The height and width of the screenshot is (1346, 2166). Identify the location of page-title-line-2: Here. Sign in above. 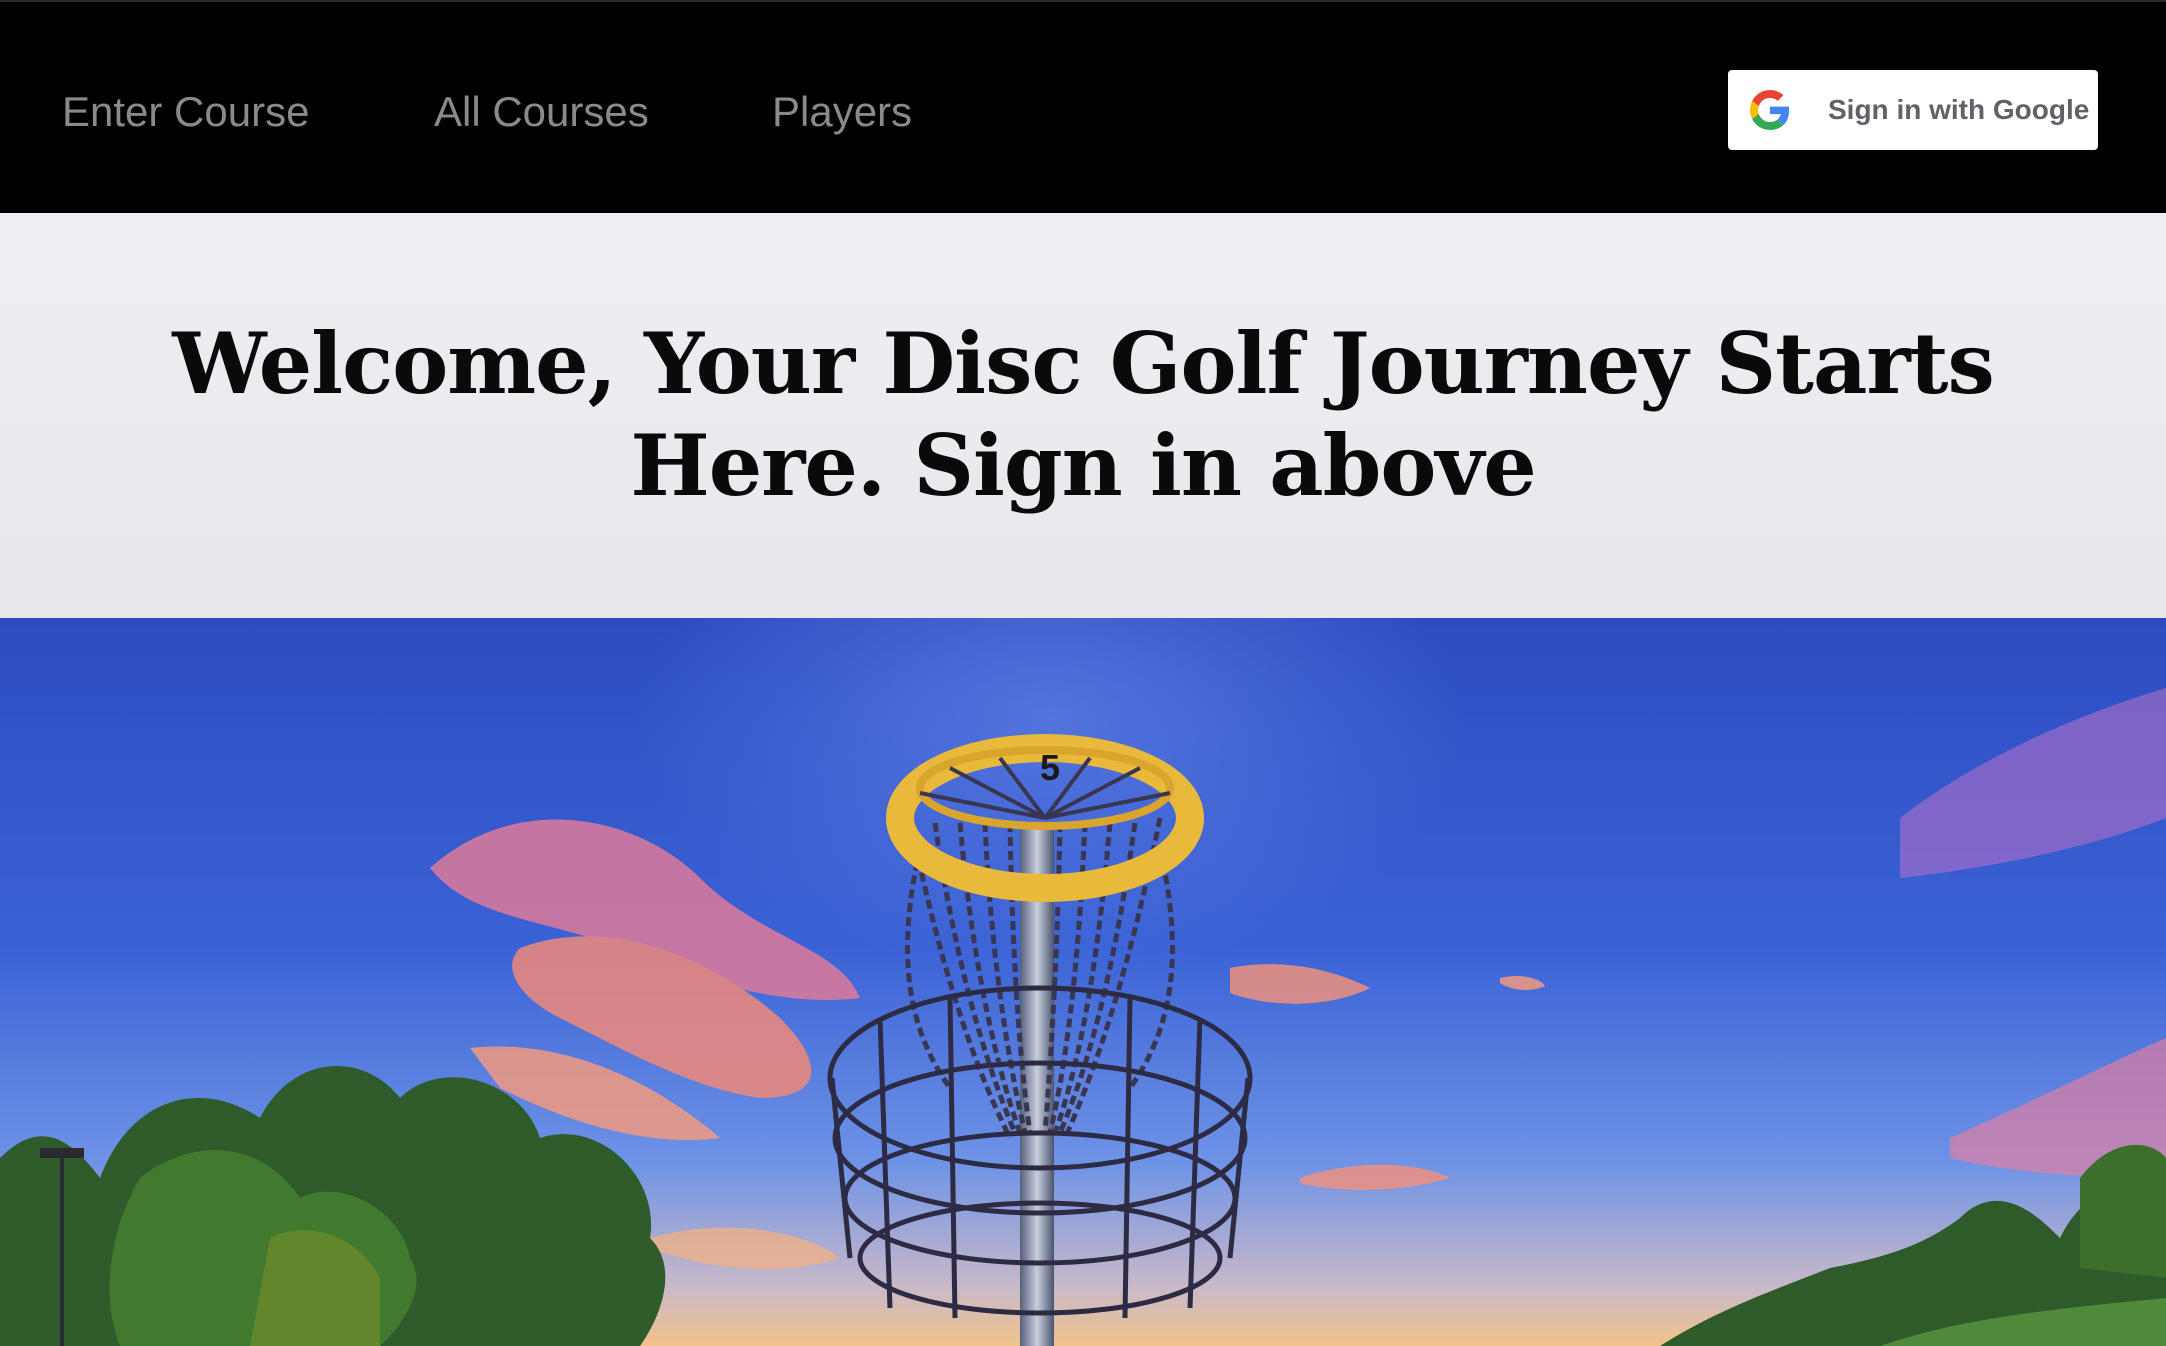
(1083, 465).